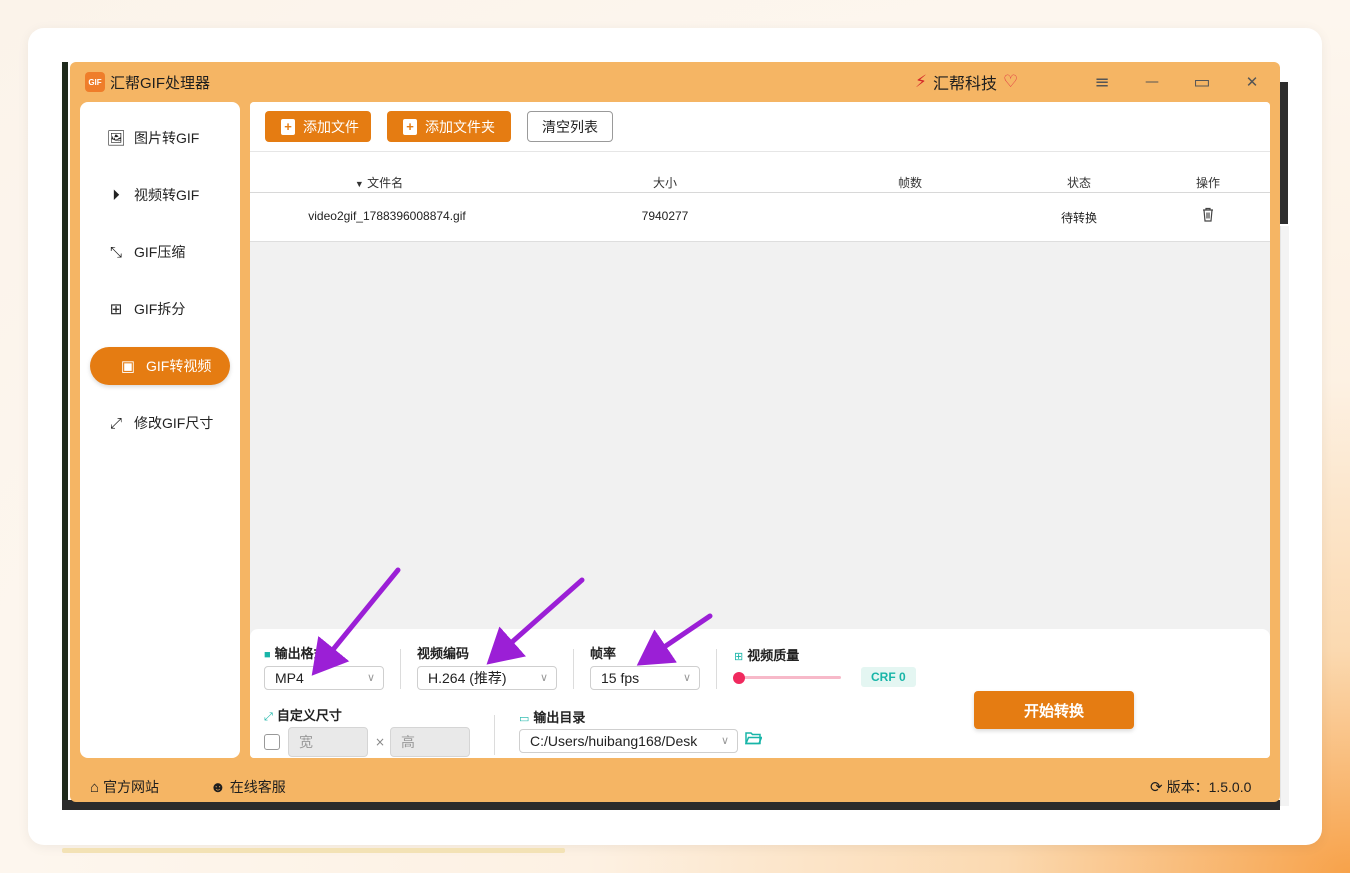  What do you see at coordinates (167, 138) in the screenshot?
I see `sidebar-item-label: 图片转GIF` at bounding box center [167, 138].